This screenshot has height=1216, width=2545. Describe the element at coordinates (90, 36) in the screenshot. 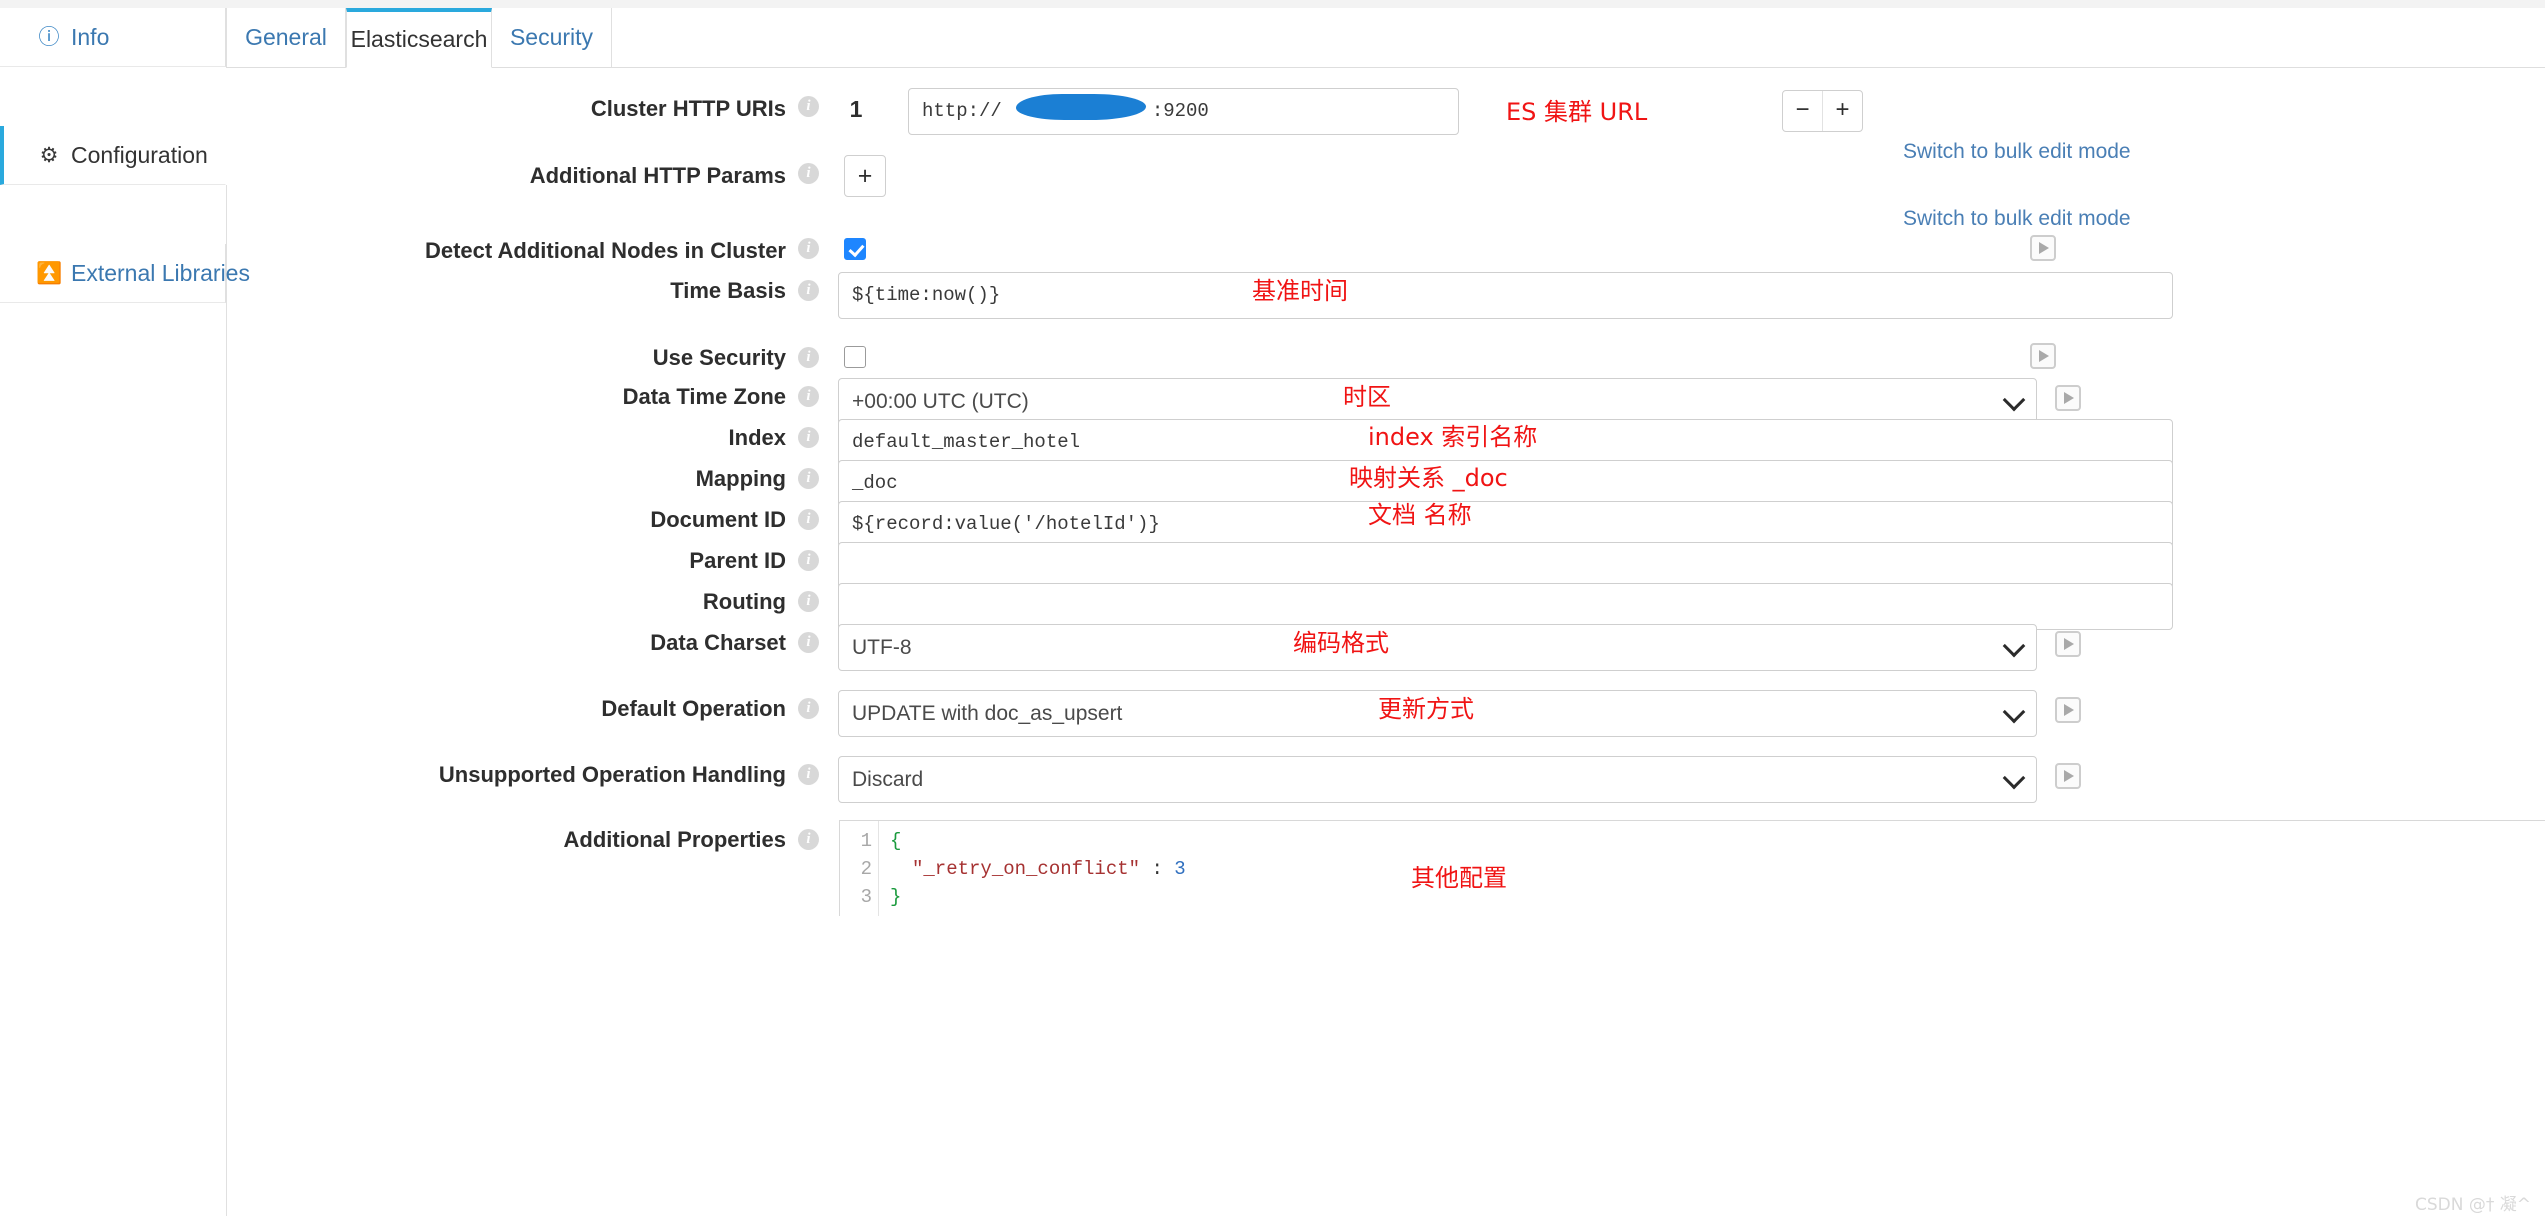

I see `sidebar-item-info-label: Info` at that location.